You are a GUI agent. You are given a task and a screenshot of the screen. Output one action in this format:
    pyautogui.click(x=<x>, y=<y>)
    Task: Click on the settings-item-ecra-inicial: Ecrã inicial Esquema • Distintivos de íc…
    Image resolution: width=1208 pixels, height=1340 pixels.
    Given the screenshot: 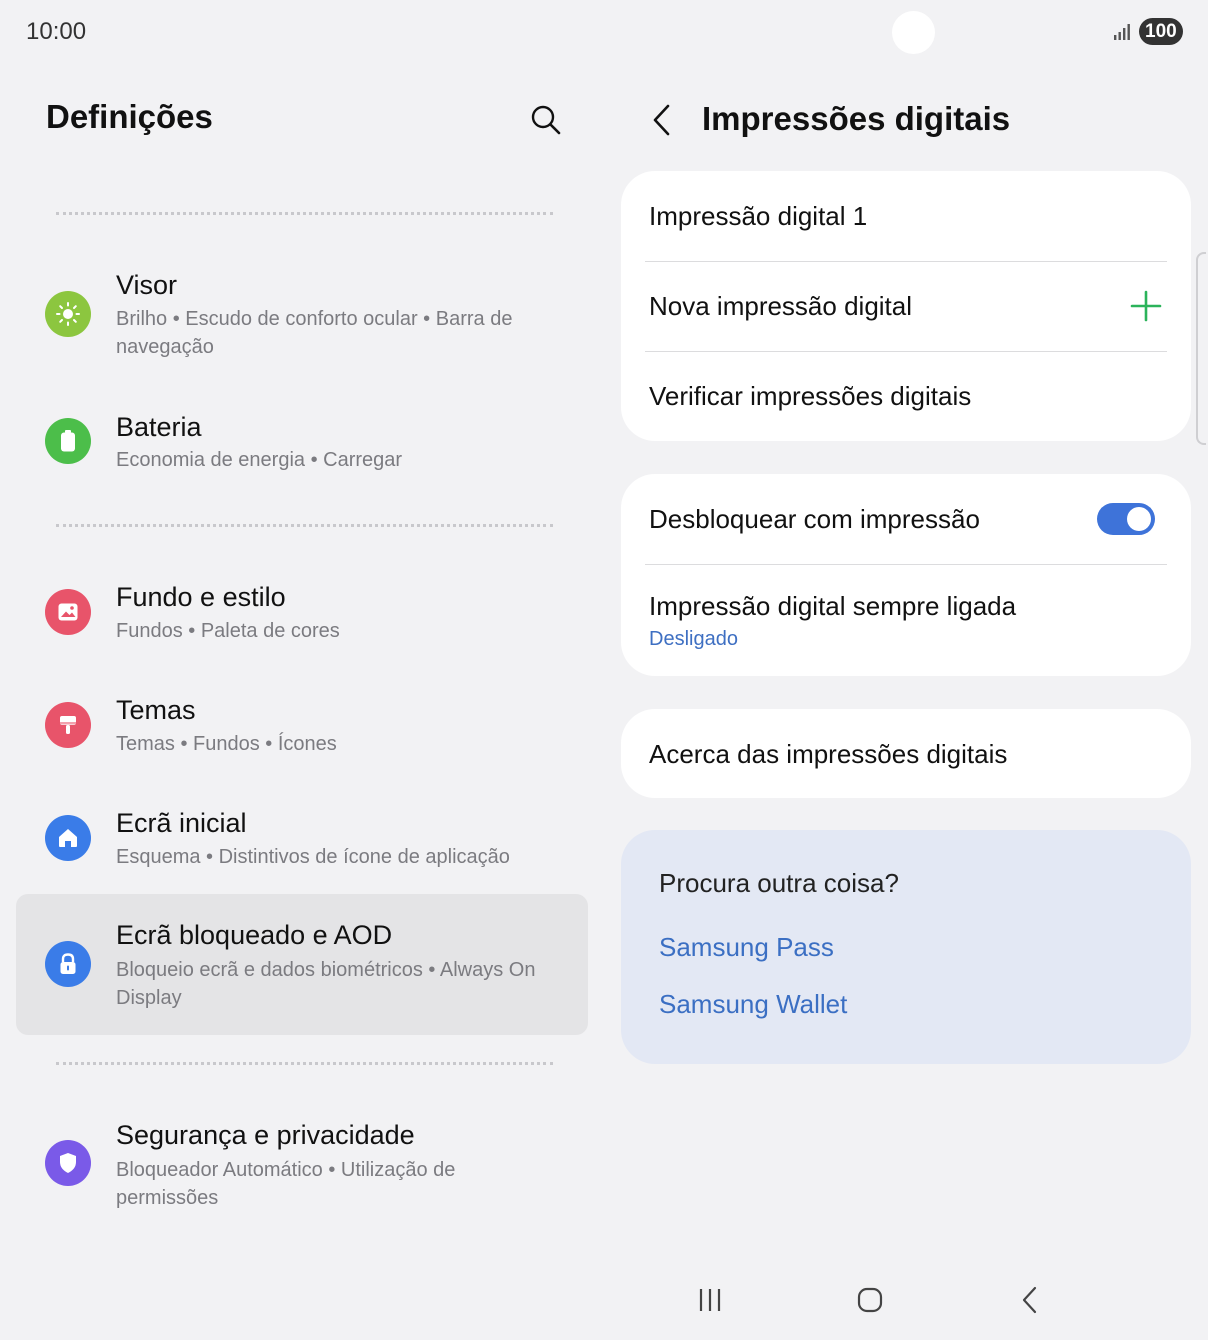 What is the action you would take?
    pyautogui.click(x=302, y=840)
    